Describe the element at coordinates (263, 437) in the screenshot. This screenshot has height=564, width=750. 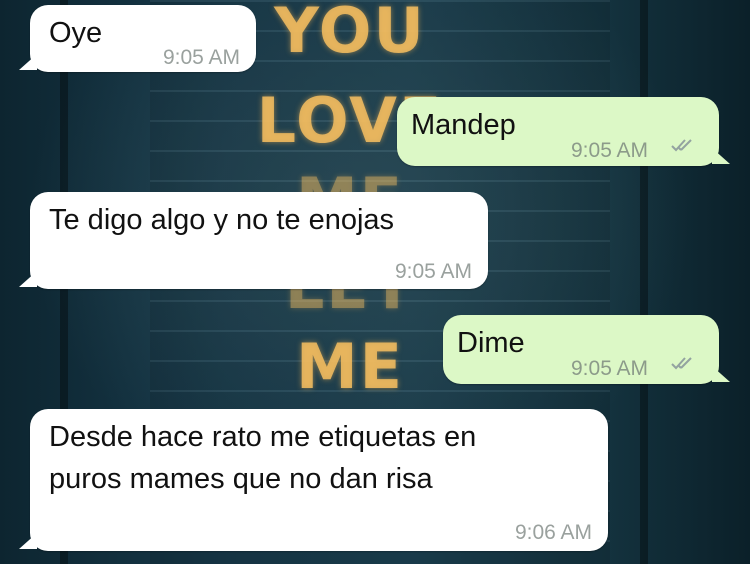
I see `message-text-line: Desde hace rato me etiquetas en` at that location.